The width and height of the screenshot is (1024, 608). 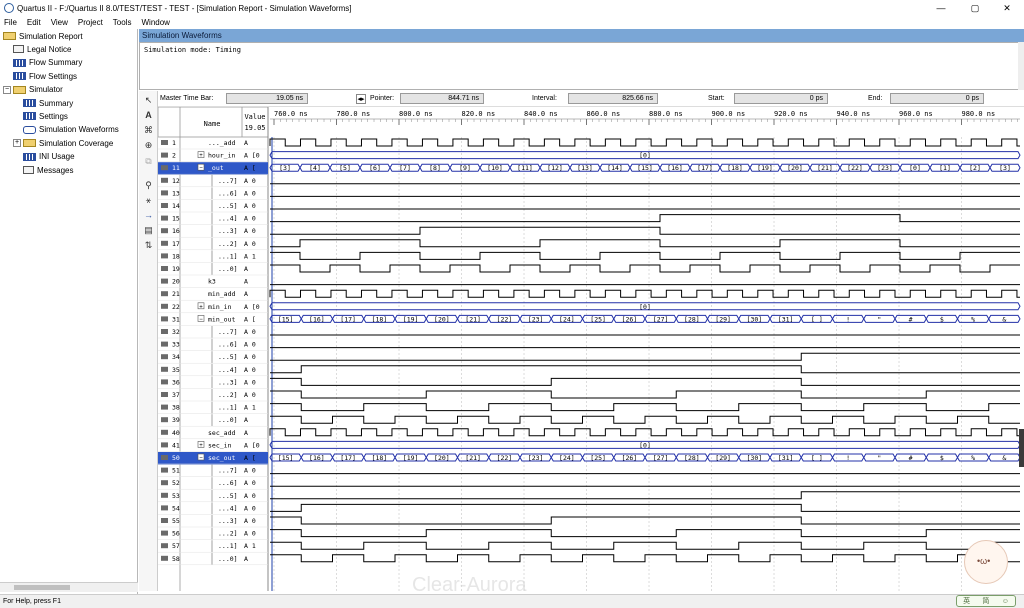 I want to click on close-button: ✕, so click(x=1007, y=8).